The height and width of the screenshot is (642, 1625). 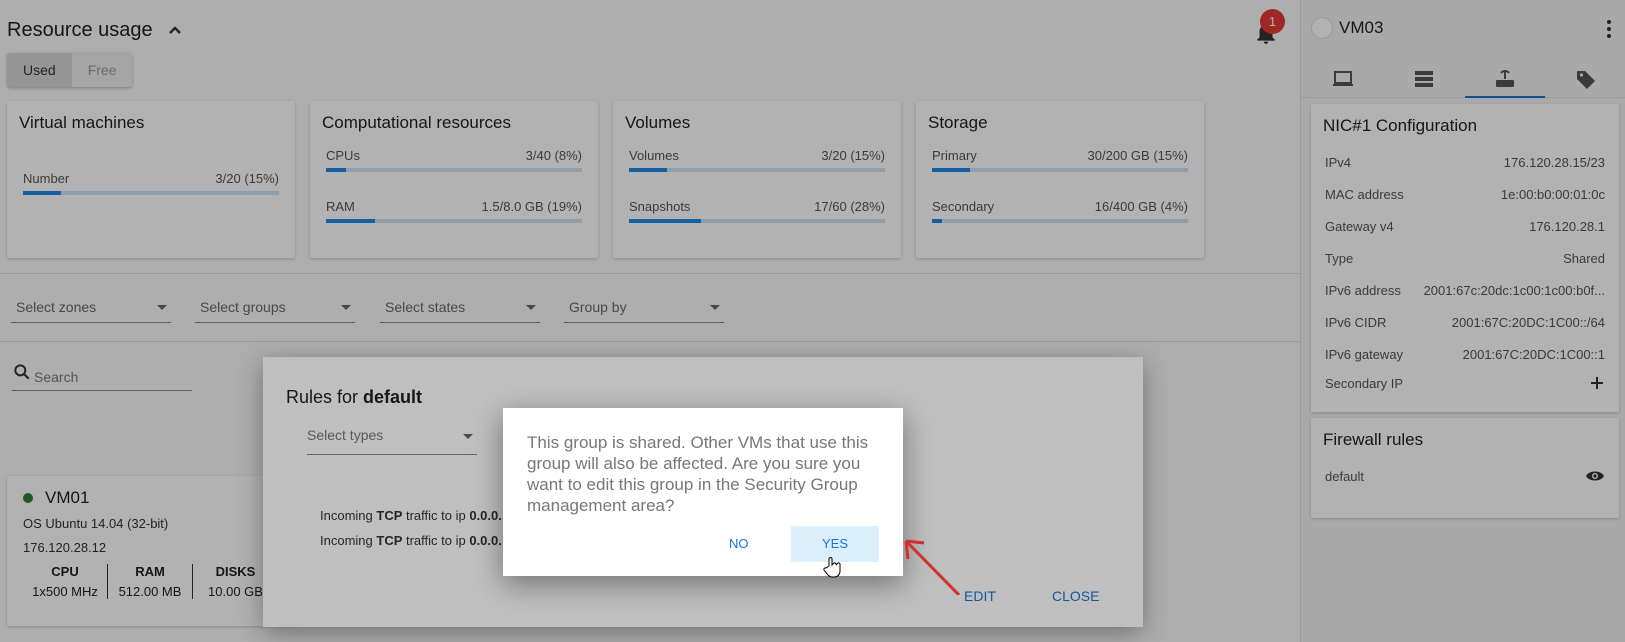 What do you see at coordinates (832, 567) in the screenshot?
I see `hand-cursor-icon` at bounding box center [832, 567].